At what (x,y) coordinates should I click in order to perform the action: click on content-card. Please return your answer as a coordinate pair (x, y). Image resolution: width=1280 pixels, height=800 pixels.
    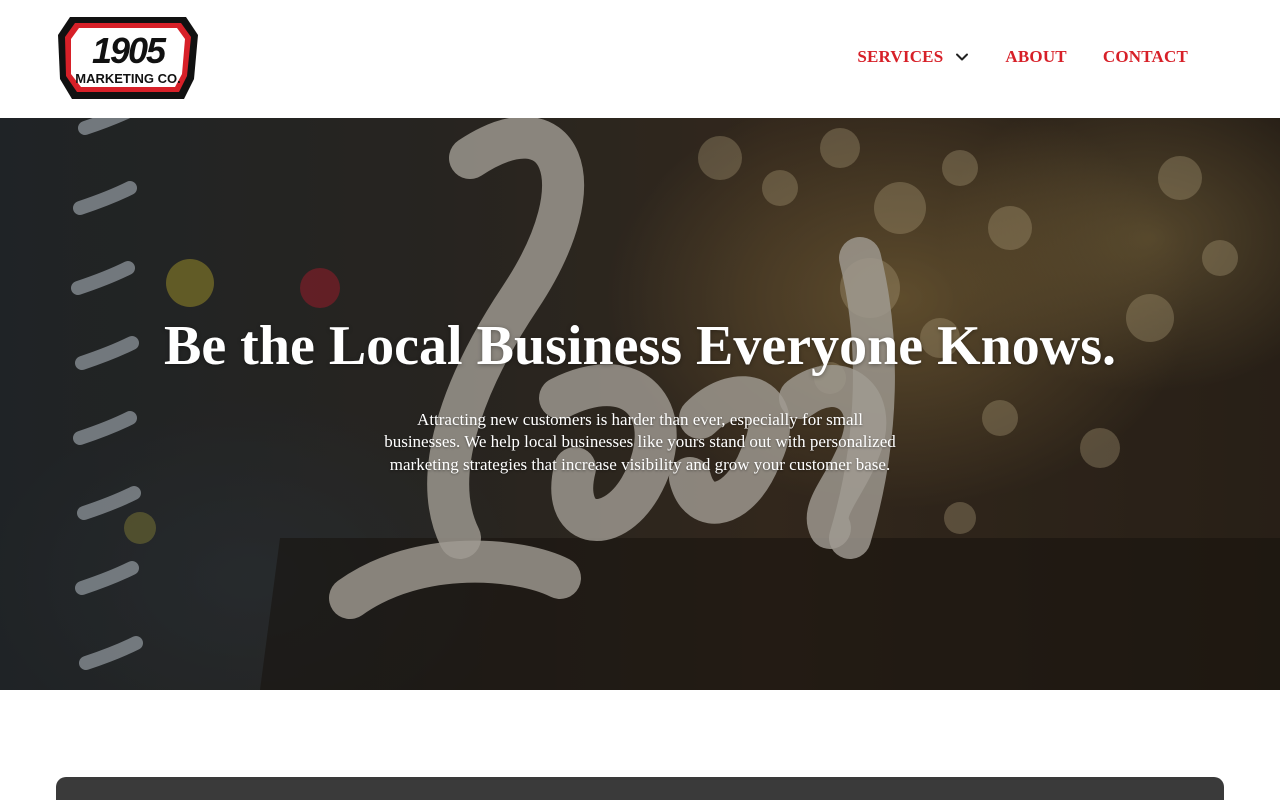
    Looking at the image, I should click on (640, 788).